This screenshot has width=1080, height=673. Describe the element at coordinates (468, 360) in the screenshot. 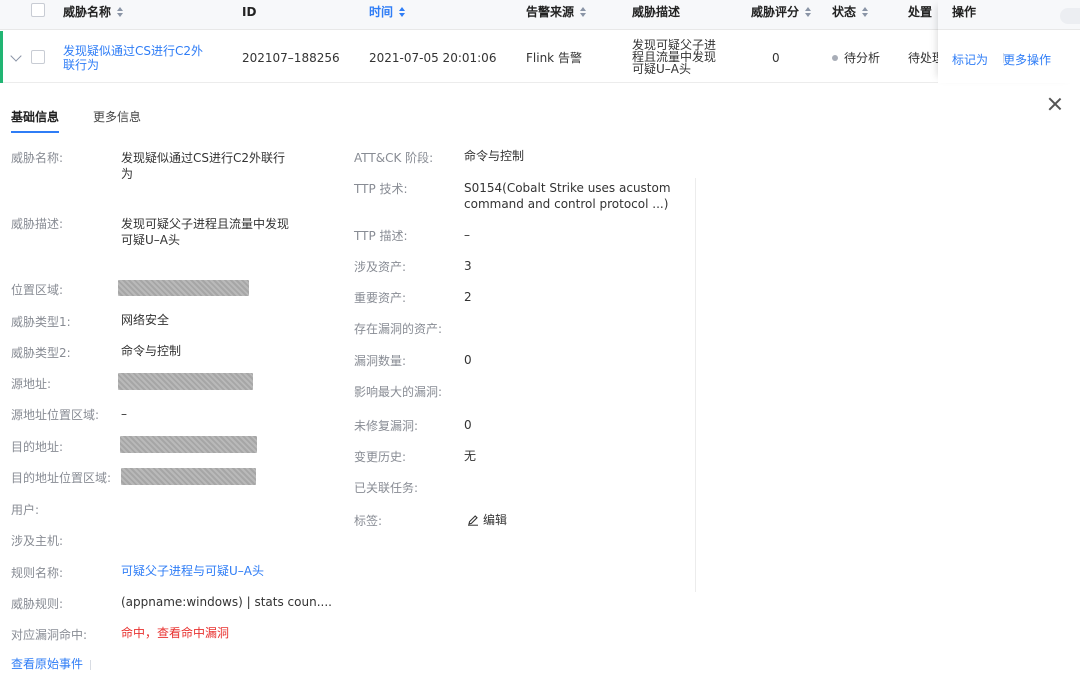

I see `vuln-count-value: 0` at that location.